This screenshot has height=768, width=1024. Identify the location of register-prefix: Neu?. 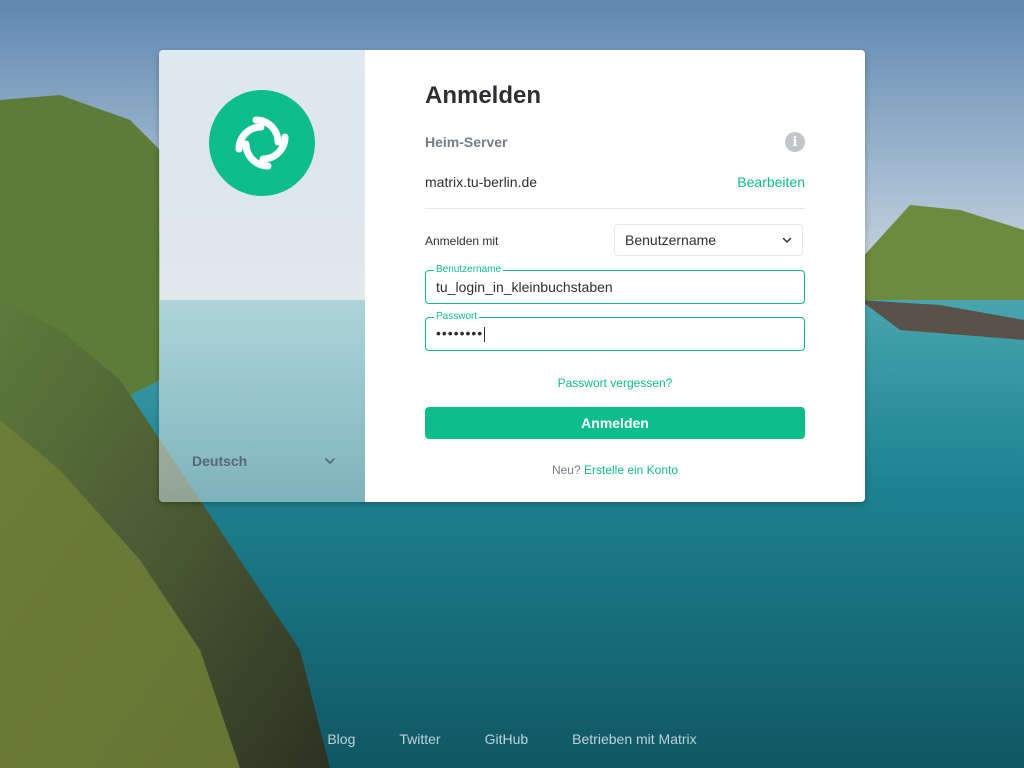
(566, 470).